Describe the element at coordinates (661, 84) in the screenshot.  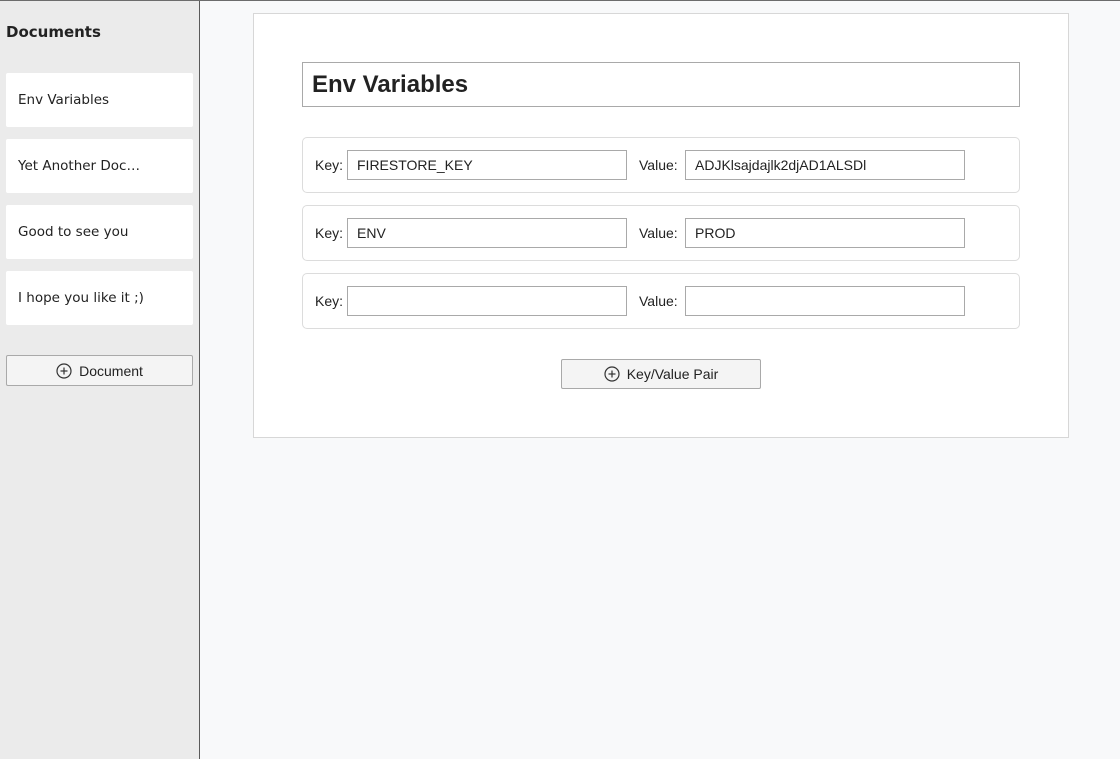
I see `document-title-input: Env Variables` at that location.